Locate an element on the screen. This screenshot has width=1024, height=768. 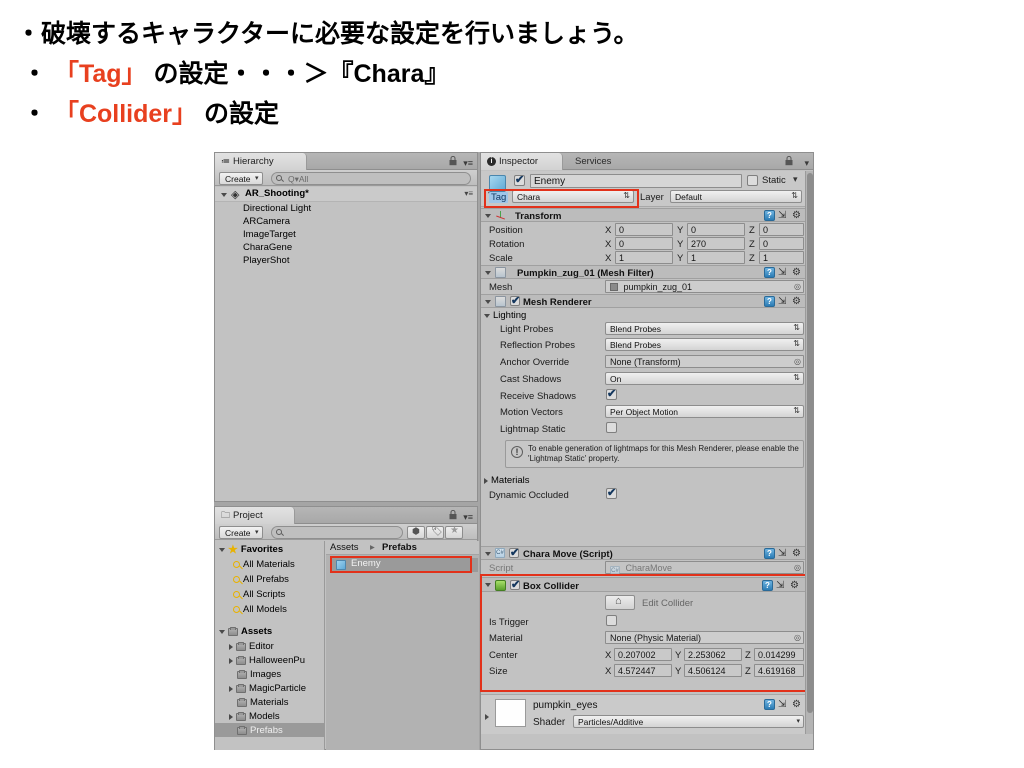
project-asset-prefabs: Prefabs is located at coordinates (260, 730).